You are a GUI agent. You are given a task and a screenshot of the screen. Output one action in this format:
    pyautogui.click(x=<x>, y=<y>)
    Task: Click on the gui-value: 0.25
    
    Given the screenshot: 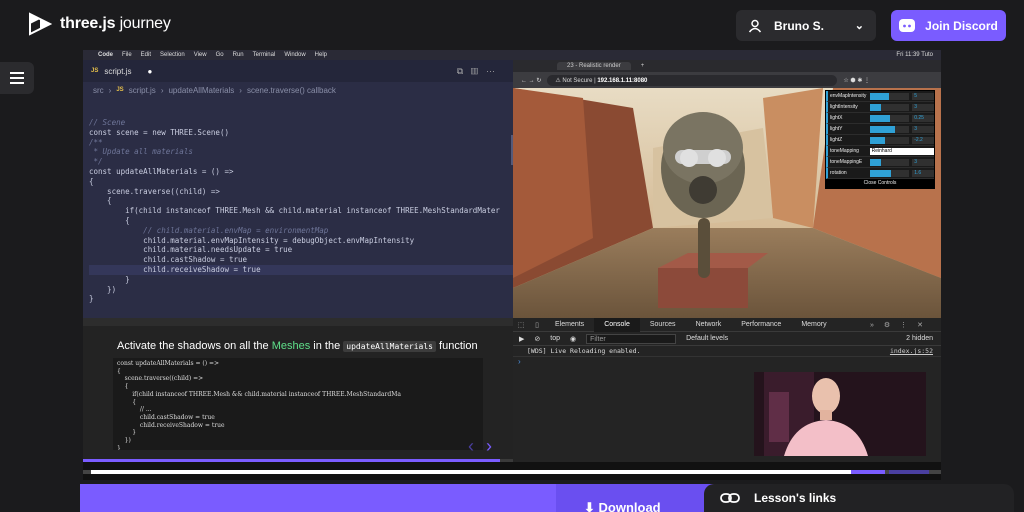 What is the action you would take?
    pyautogui.click(x=923, y=118)
    